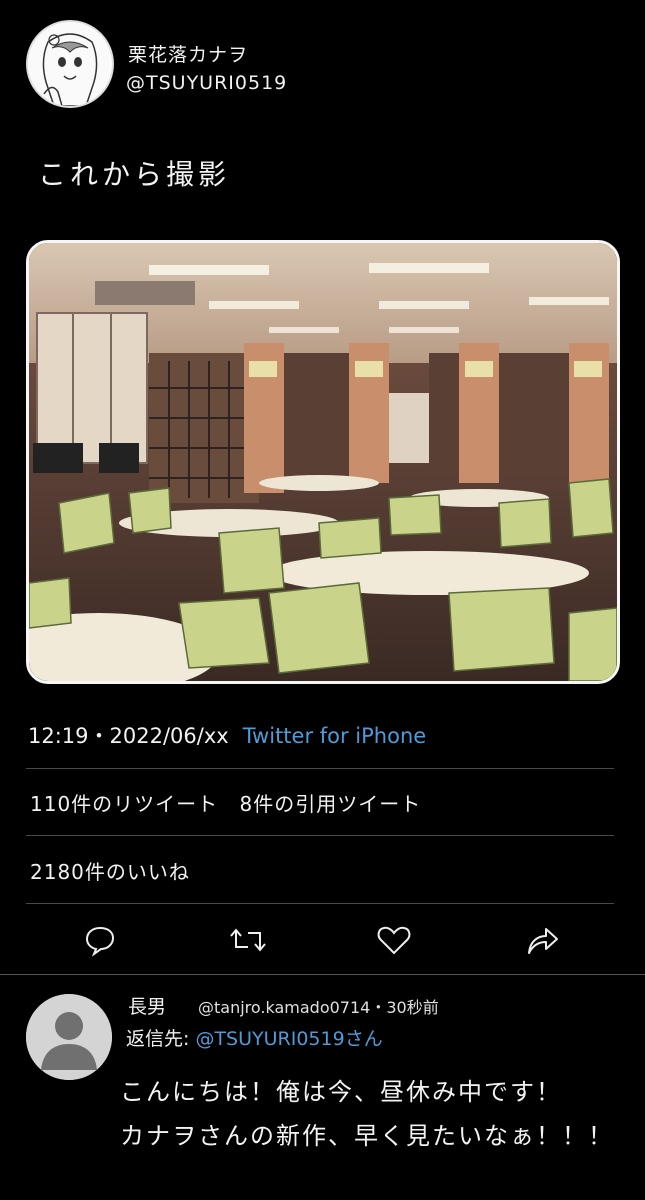 Image resolution: width=645 pixels, height=1200 pixels. Describe the element at coordinates (169, 736) in the screenshot. I see `tweet-date: 2022/06/xx` at that location.